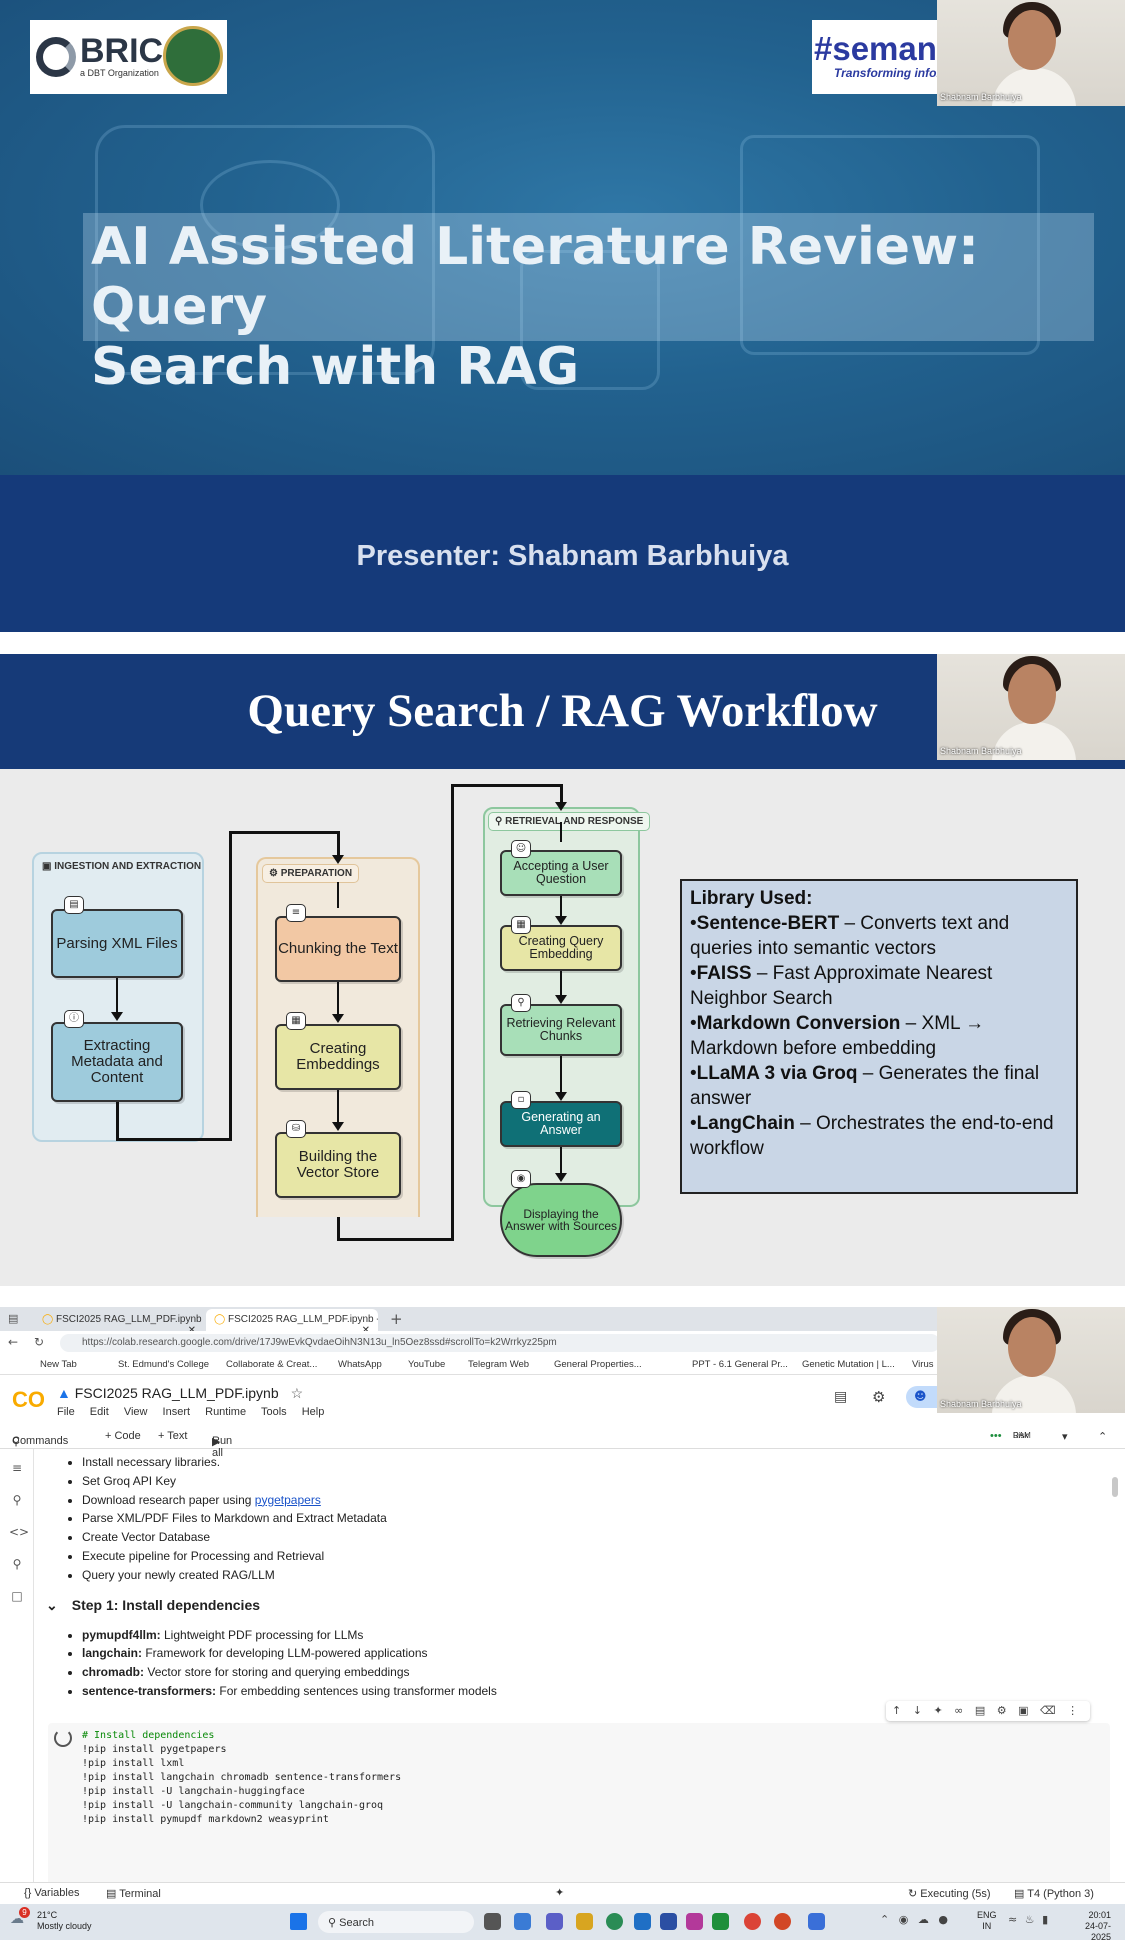 Image resolution: width=1125 pixels, height=1940 pixels. Describe the element at coordinates (498, 1364) in the screenshot. I see `bookmark: Telegram Web` at that location.